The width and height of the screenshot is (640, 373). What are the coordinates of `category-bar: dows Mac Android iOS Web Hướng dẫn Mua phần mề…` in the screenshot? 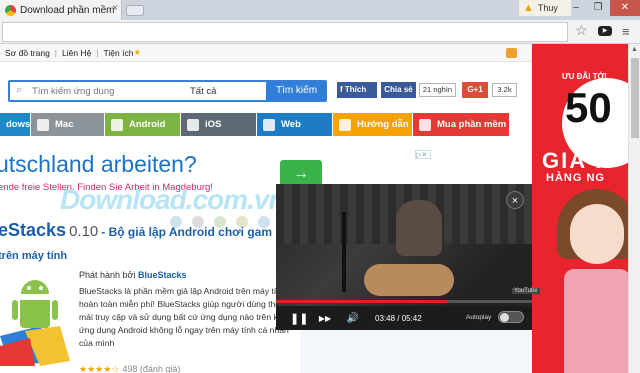 It's located at (255, 124).